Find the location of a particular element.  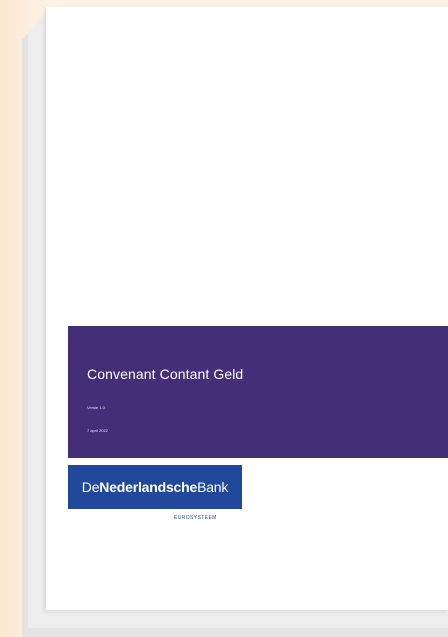

document-version: Versie 1.0 is located at coordinates (96, 407).